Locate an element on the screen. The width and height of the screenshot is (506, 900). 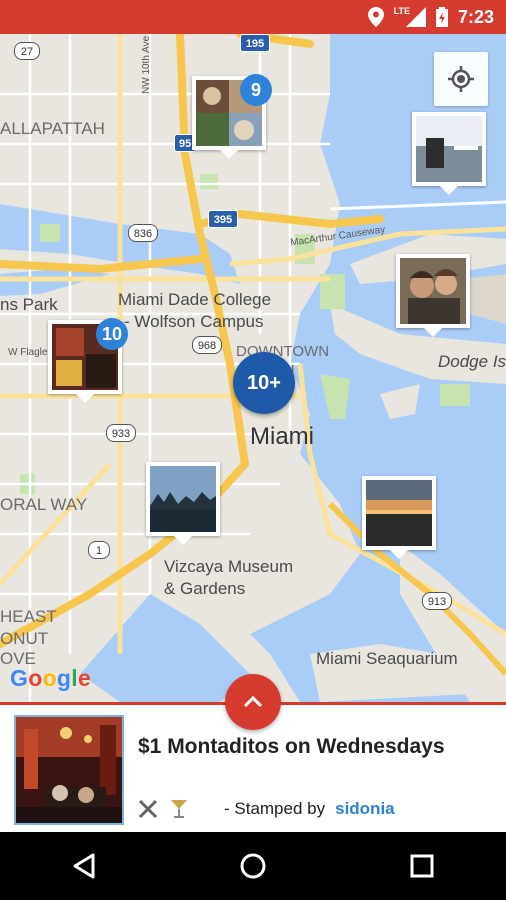
expand-card-button is located at coordinates (253, 702).